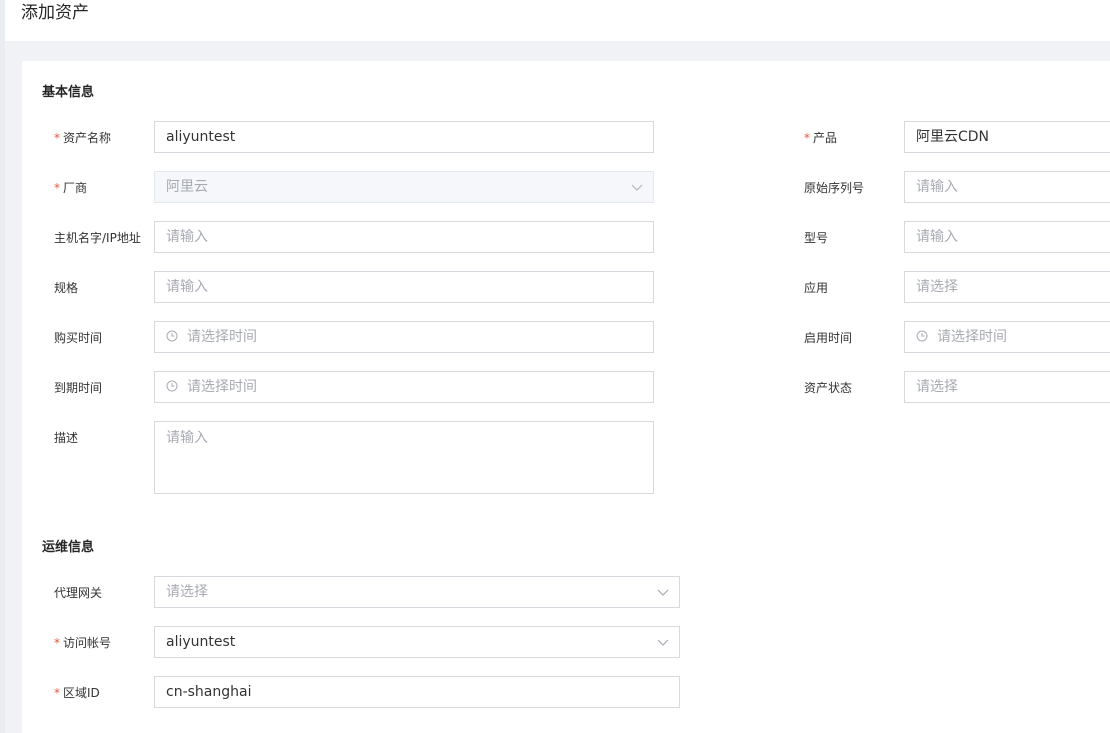 This screenshot has width=1110, height=733. Describe the element at coordinates (66, 288) in the screenshot. I see `label-spec: 规格` at that location.